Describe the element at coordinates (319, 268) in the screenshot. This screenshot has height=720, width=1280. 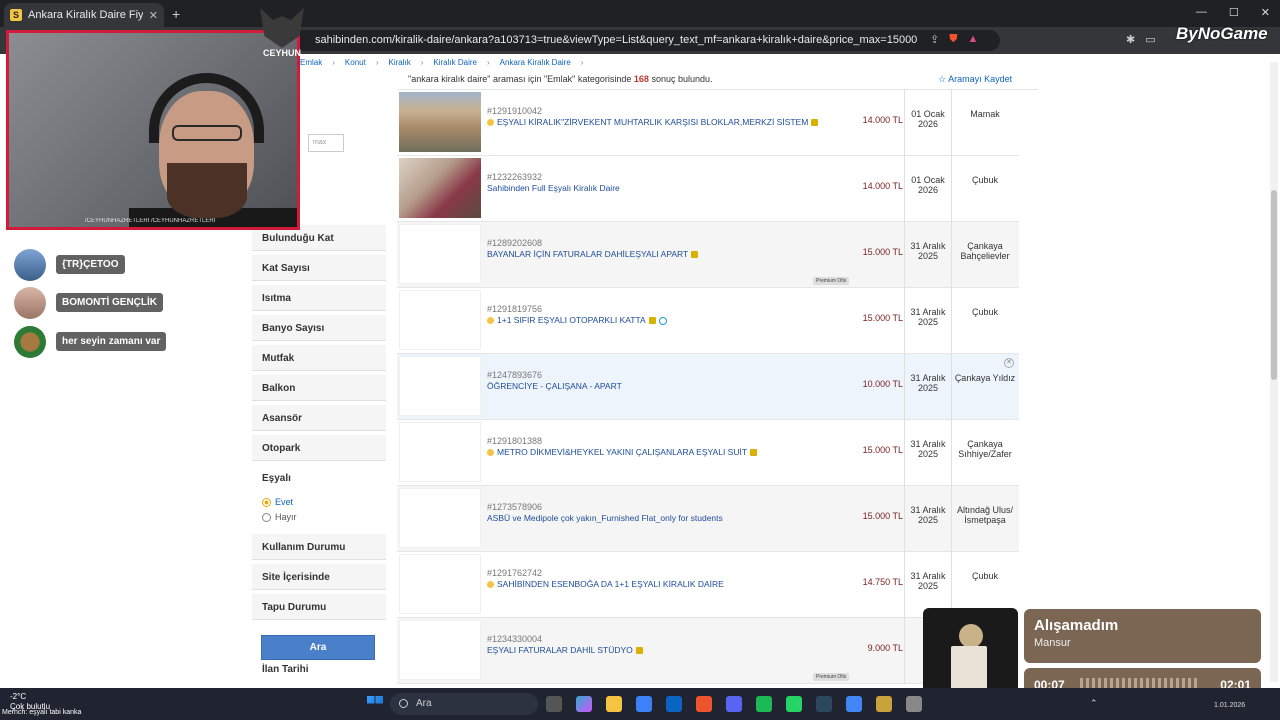
I see `filter-kat-sayisi: Kat Sayısı` at that location.